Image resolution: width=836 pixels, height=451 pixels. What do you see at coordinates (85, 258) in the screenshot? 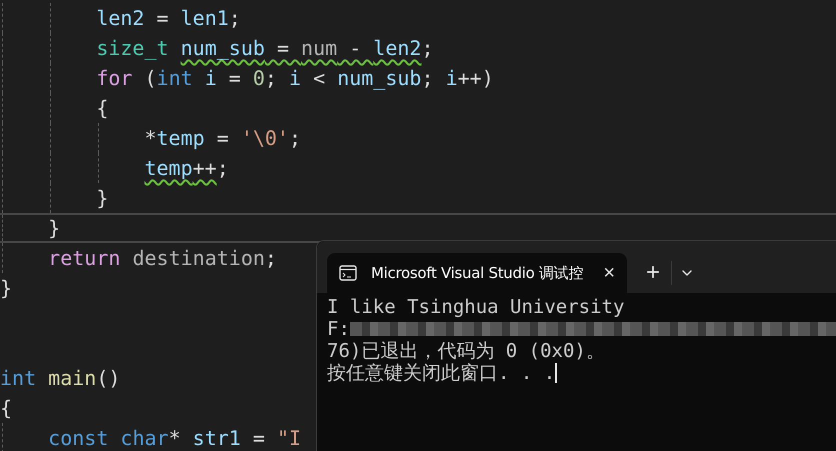
I see `code-token: return` at bounding box center [85, 258].